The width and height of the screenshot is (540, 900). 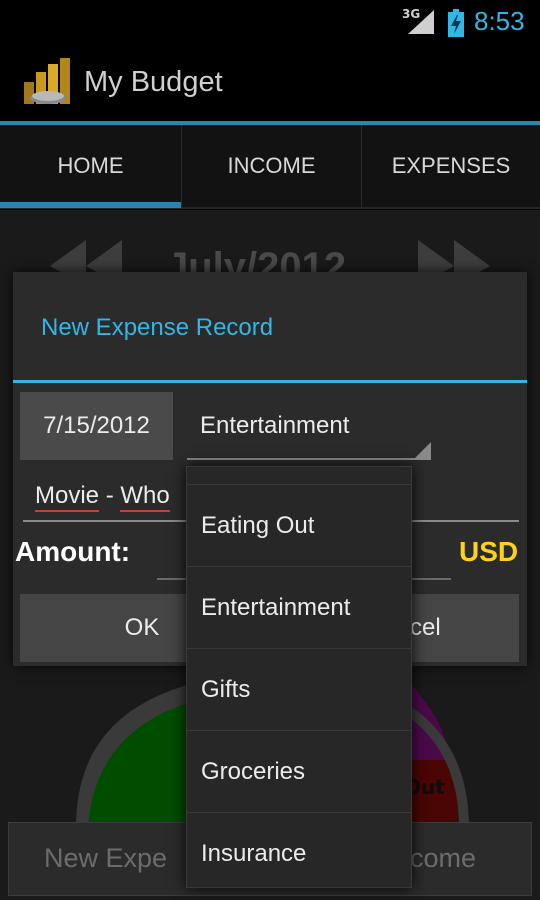 What do you see at coordinates (73, 551) in the screenshot?
I see `amount-label: Amount:` at bounding box center [73, 551].